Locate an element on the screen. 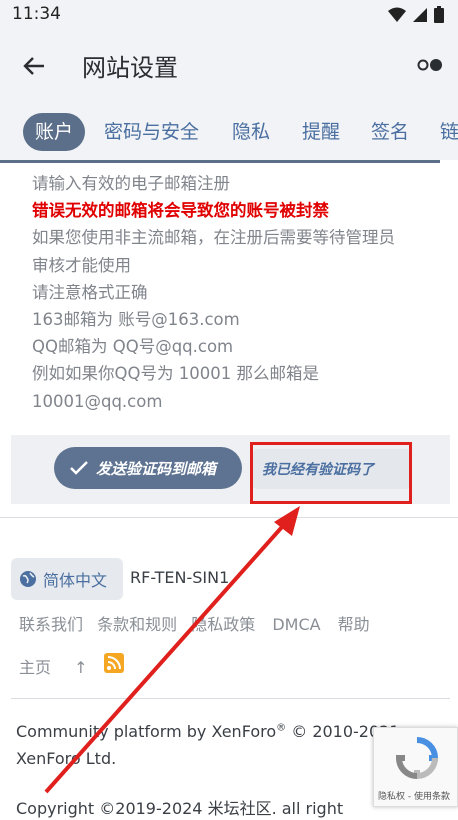  send-code-button: 发送验证码到邮箱 is located at coordinates (148, 468).